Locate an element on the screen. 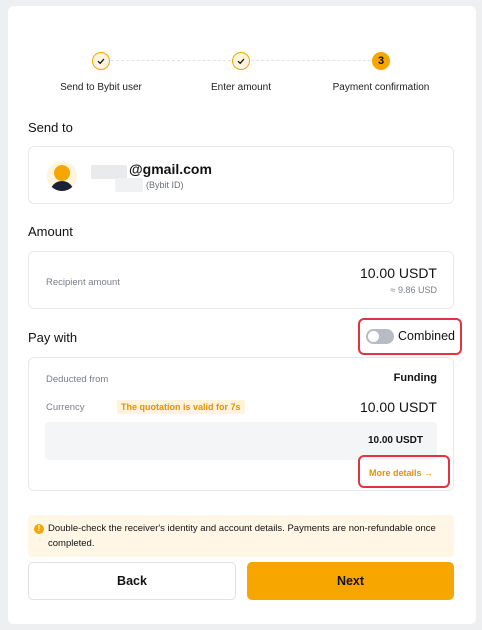  send-to-title: Send to is located at coordinates (50, 127).